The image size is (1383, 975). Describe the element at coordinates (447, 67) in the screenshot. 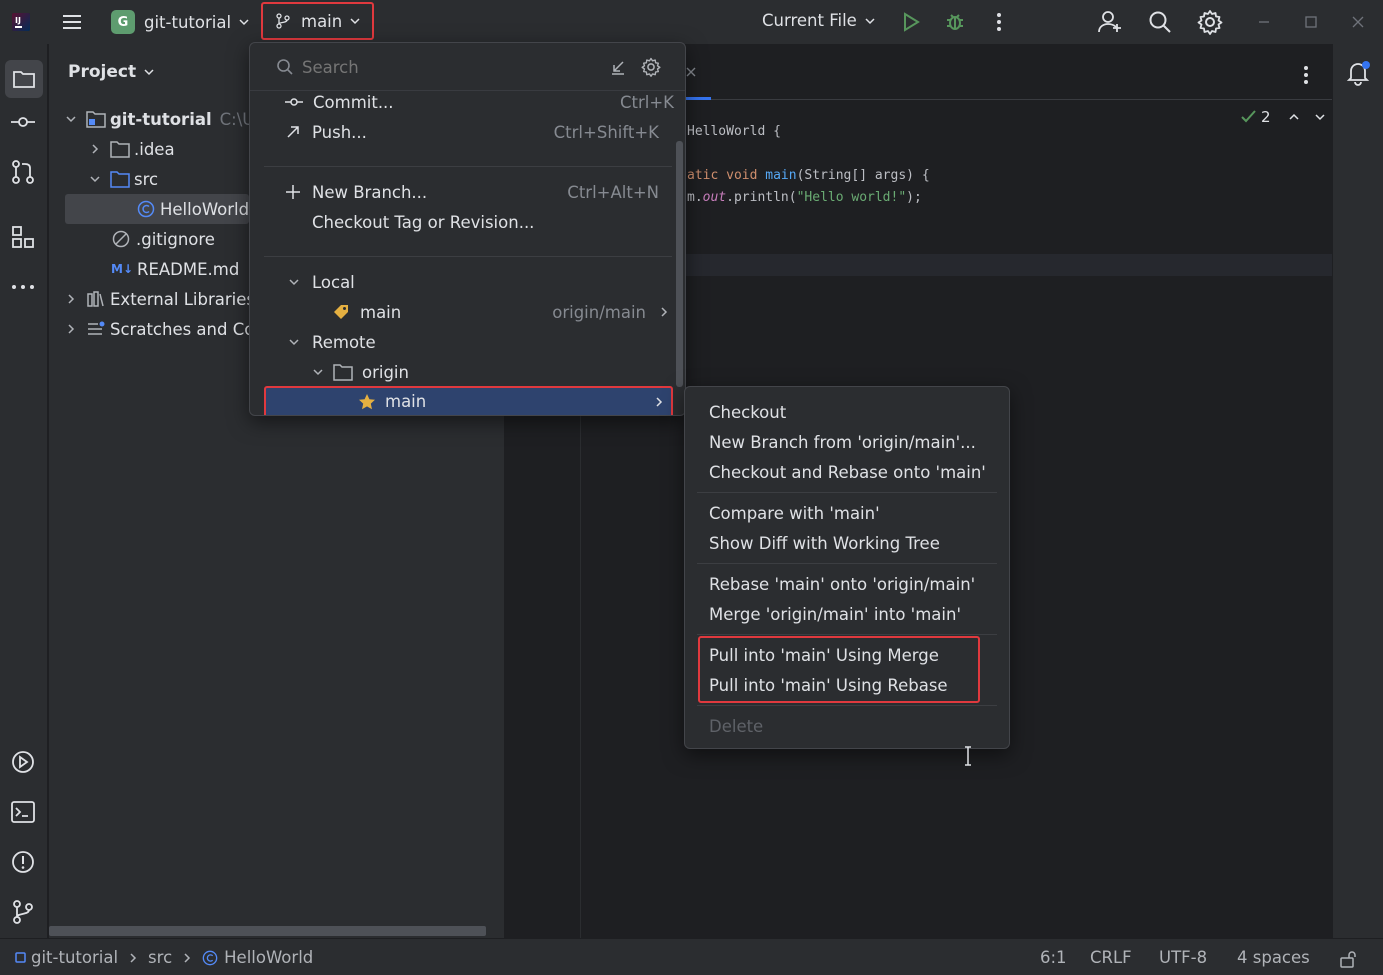

I see `branch-search-input` at that location.